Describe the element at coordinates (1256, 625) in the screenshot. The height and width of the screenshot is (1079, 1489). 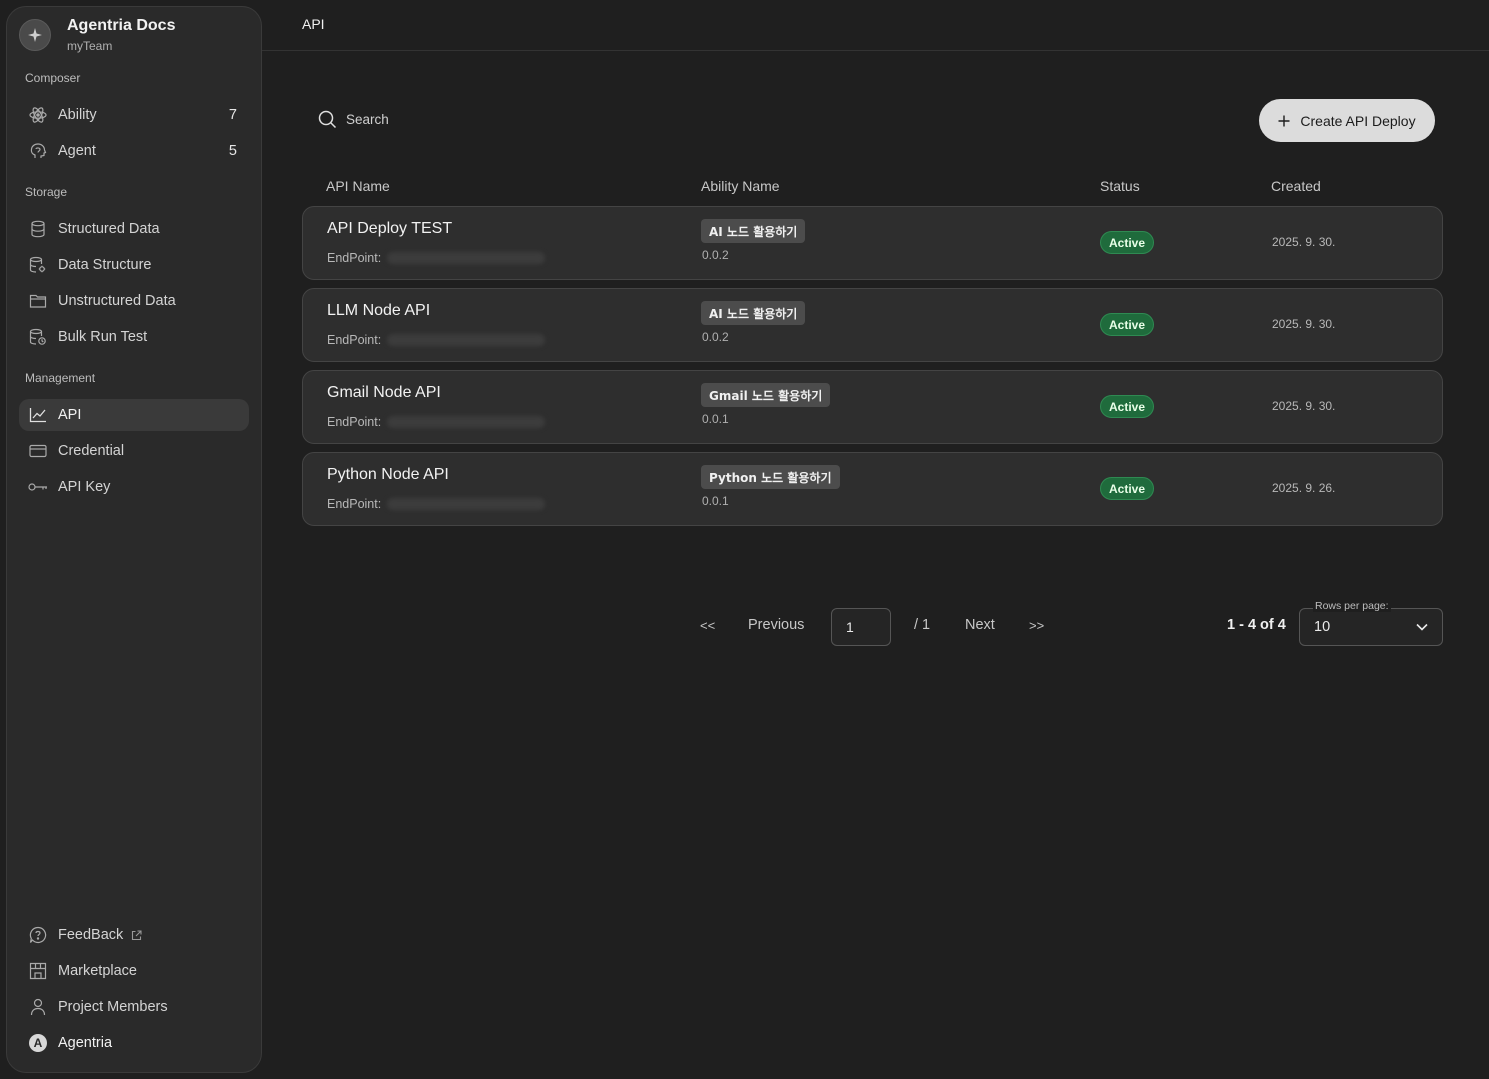
I see `pagination-range: 1 - 4 of 4` at that location.